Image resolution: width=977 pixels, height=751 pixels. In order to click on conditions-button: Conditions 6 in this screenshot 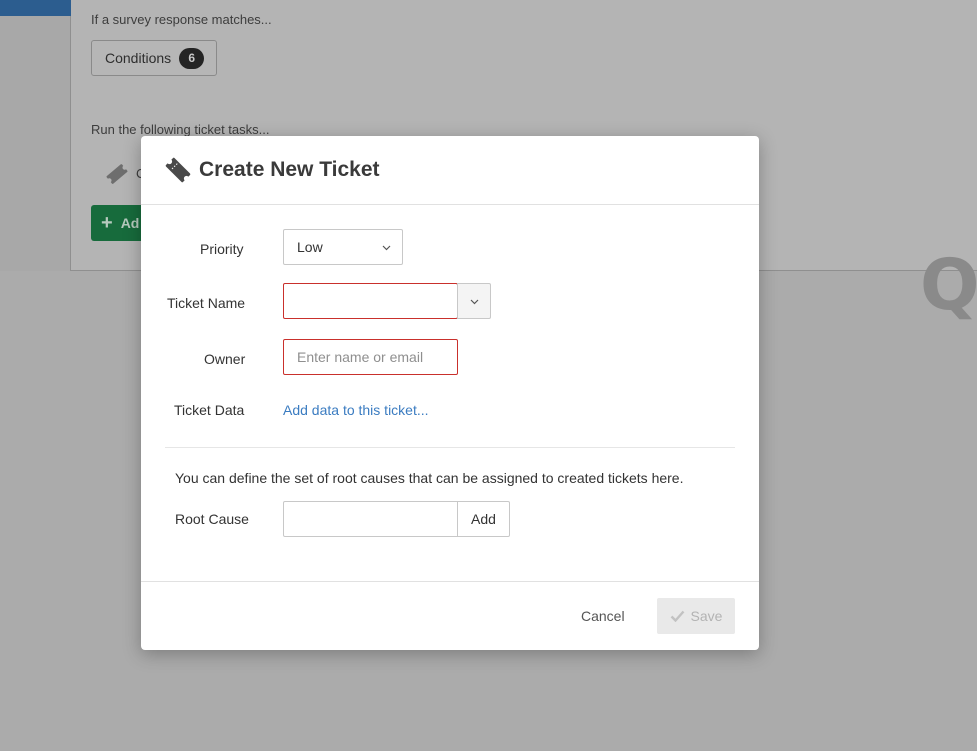, I will do `click(154, 58)`.